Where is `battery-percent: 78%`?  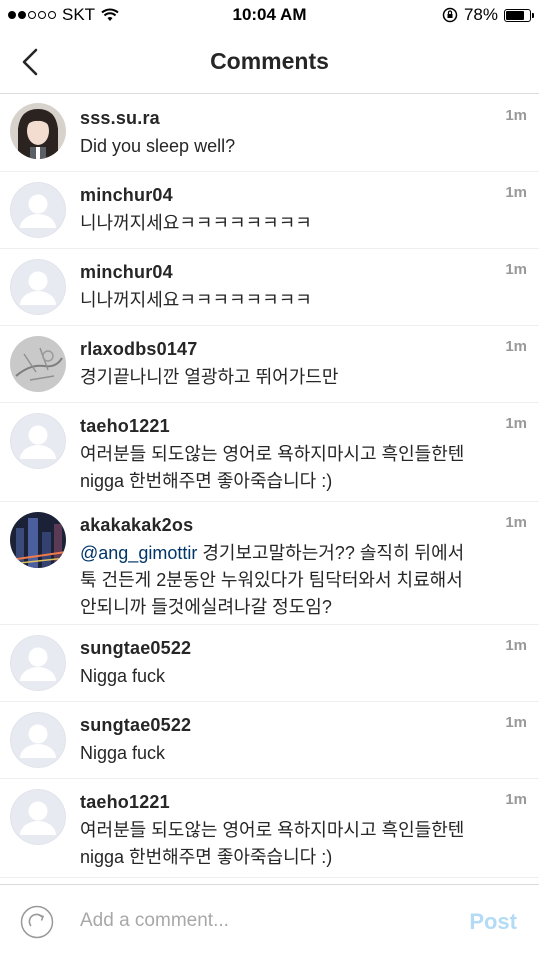
battery-percent: 78% is located at coordinates (480, 14).